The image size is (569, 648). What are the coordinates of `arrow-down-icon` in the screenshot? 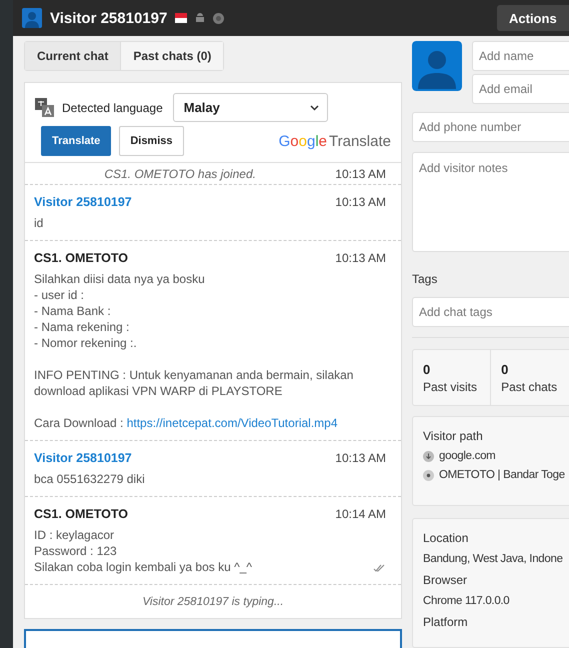 It's located at (428, 456).